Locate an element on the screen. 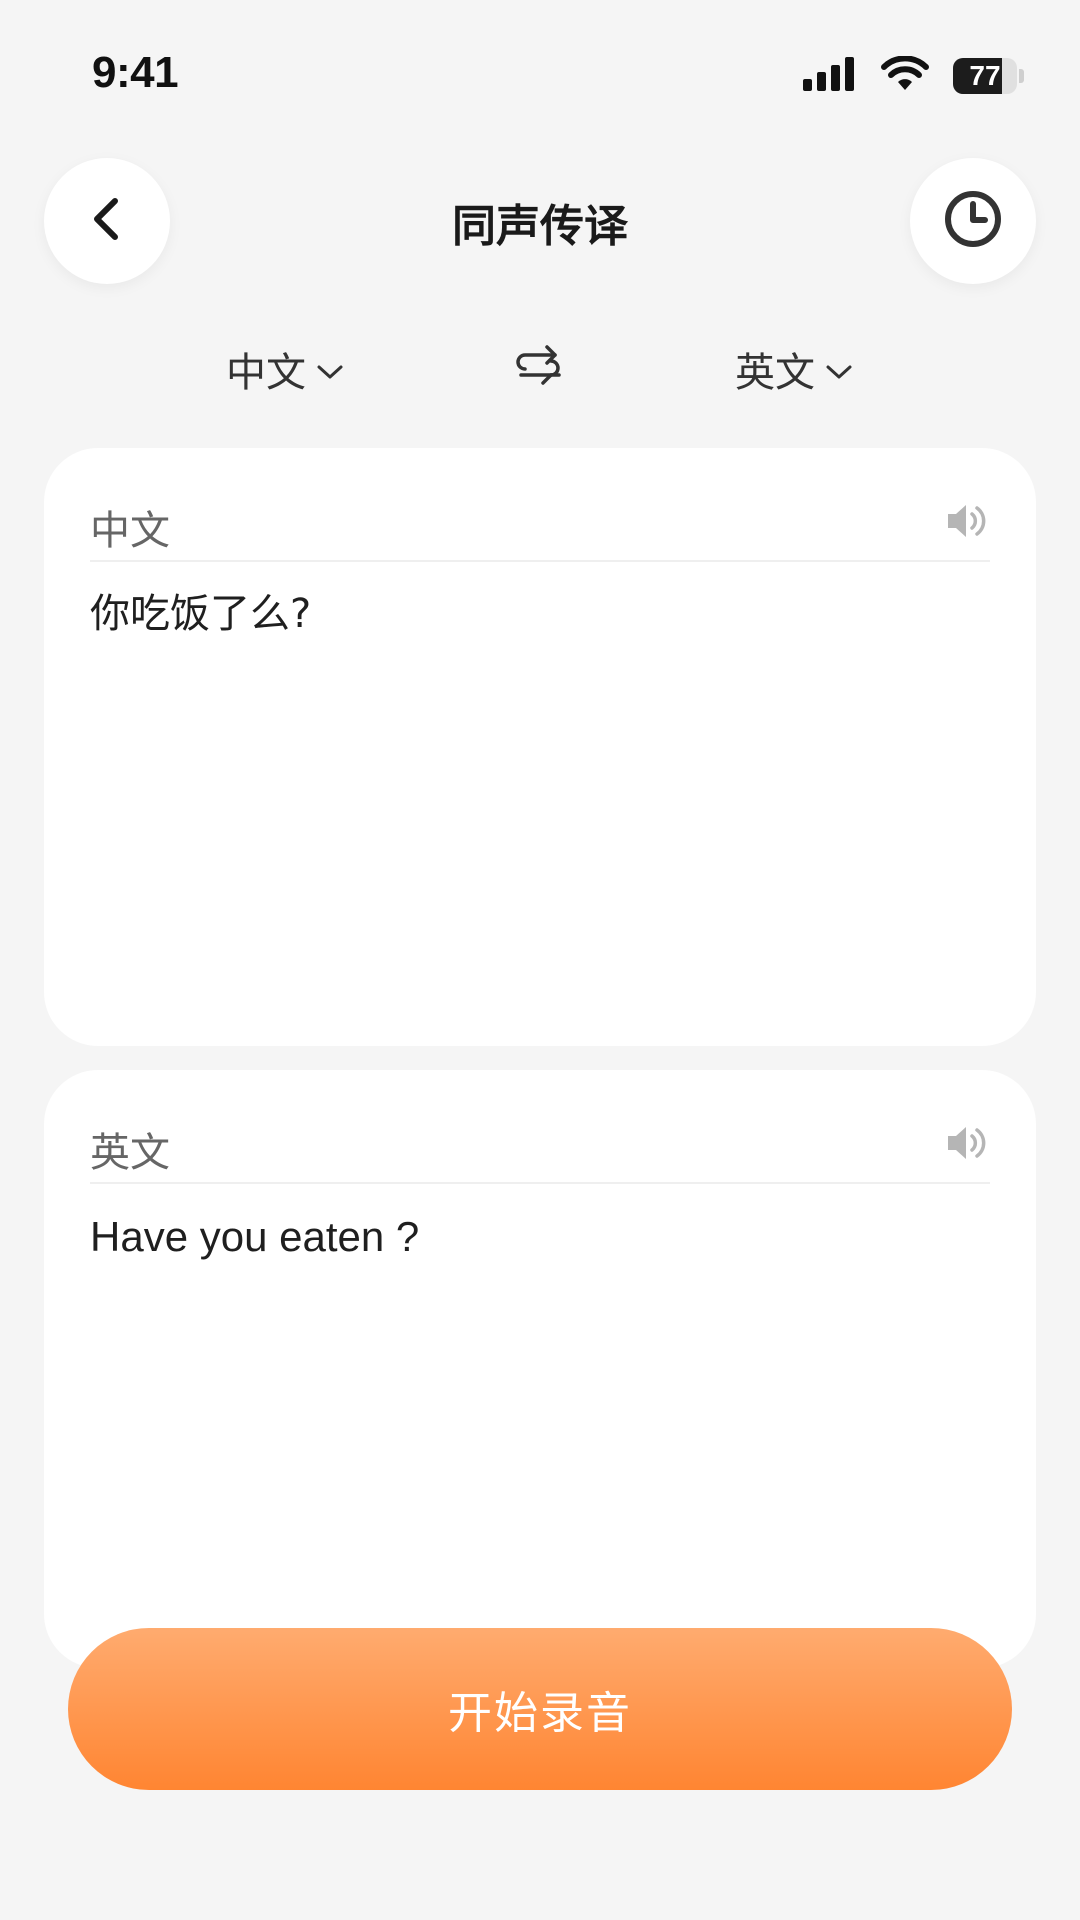 This screenshot has height=1920, width=1080. source-language-dropdown: 中文 is located at coordinates (285, 369).